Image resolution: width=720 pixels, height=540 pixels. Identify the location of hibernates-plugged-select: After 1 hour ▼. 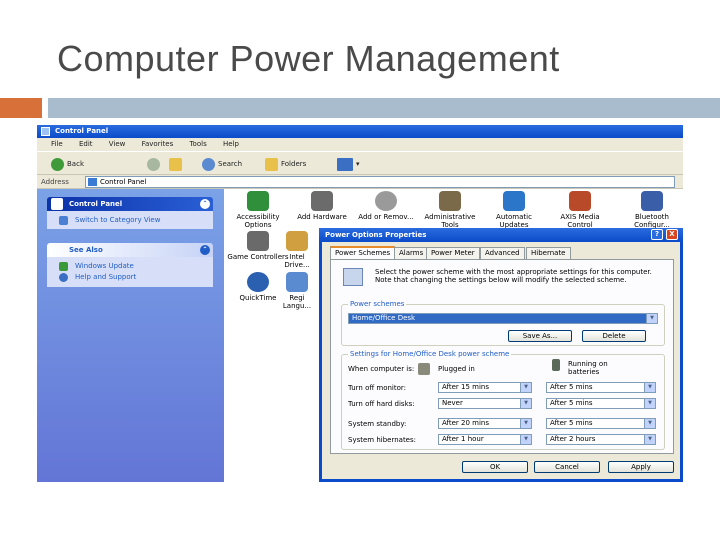
(485, 439).